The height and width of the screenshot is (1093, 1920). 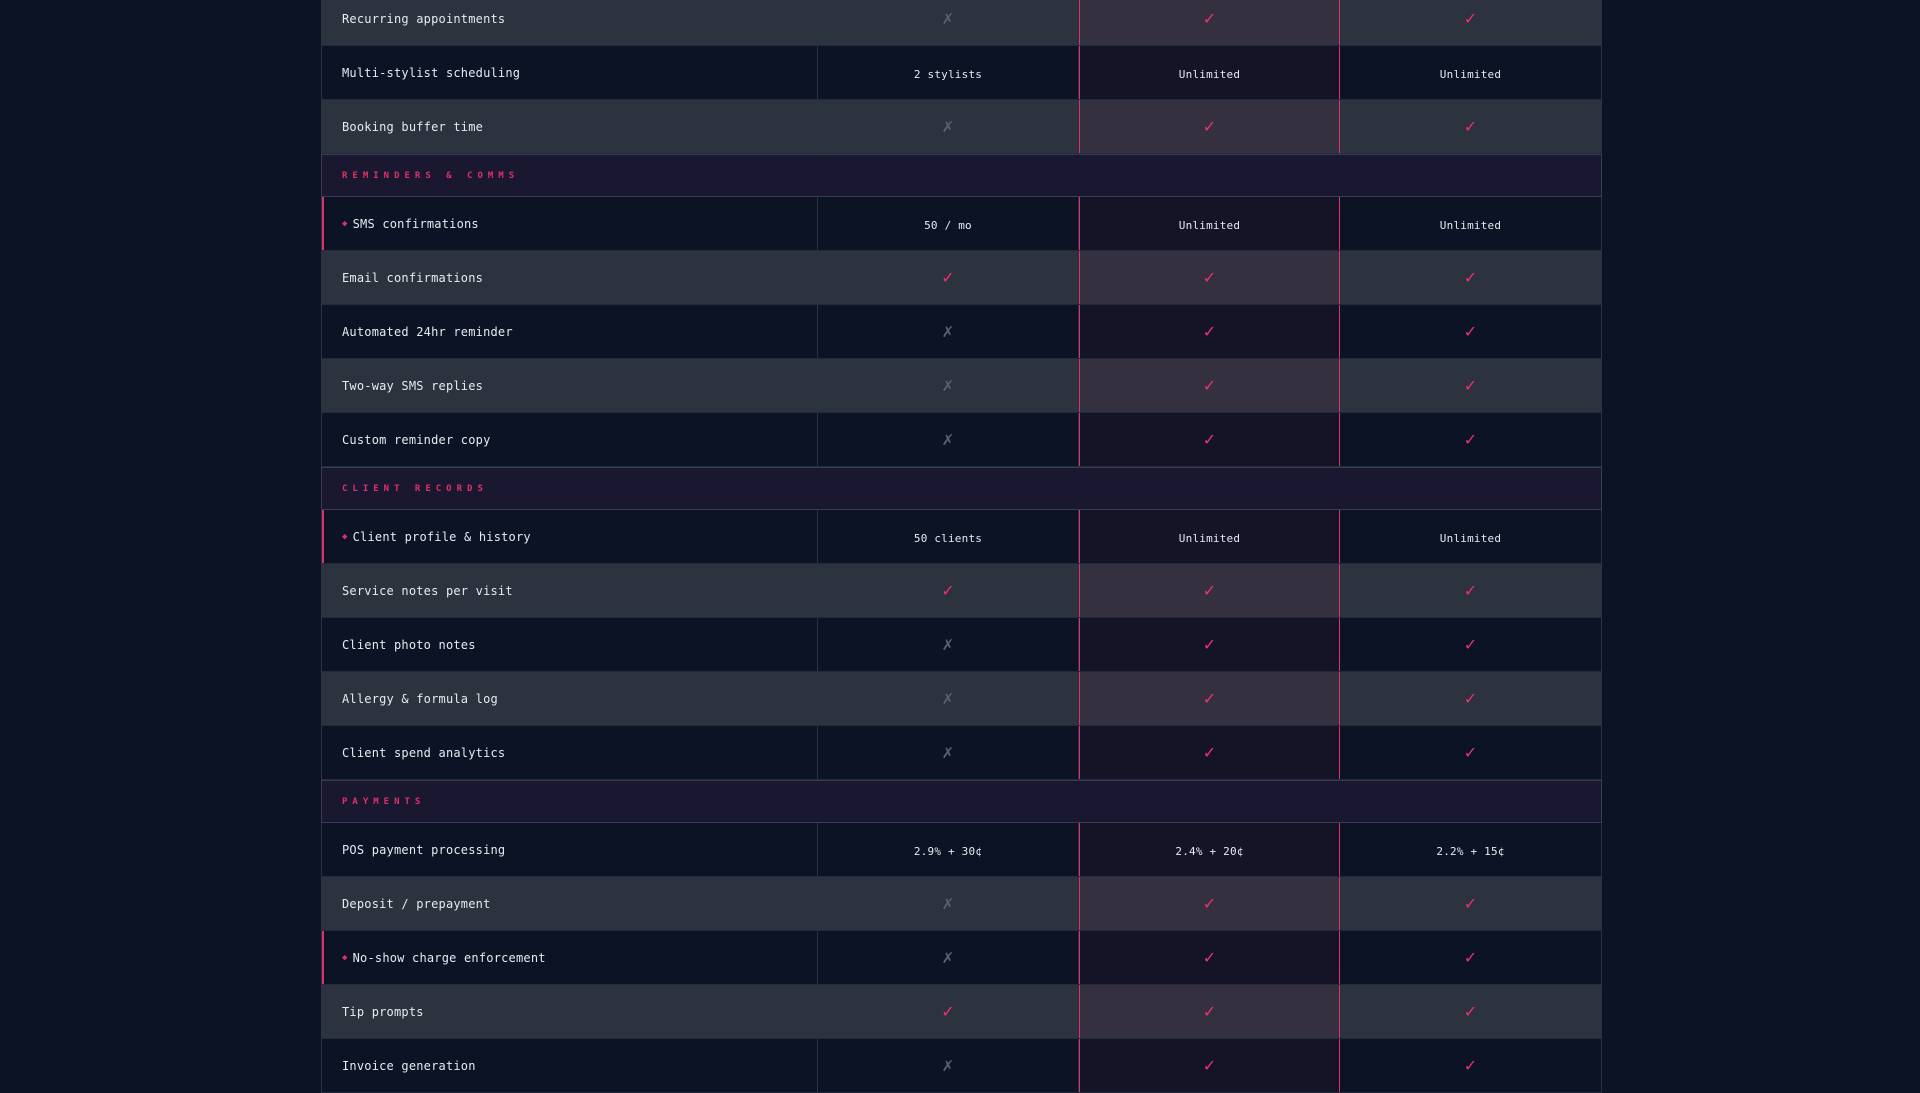 I want to click on table-row: Client spend analytics ✗ ✓ ✓, so click(x=961, y=753).